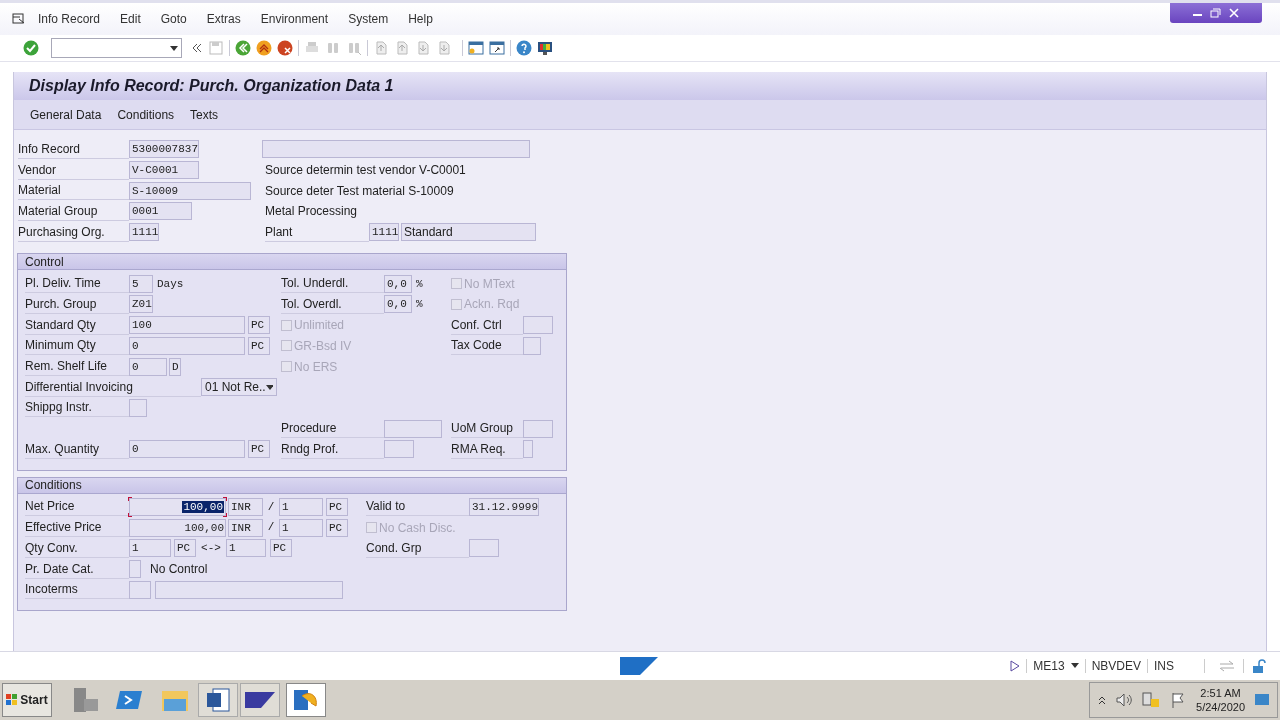 The width and height of the screenshot is (1280, 720). I want to click on network-icon, so click(1151, 700).